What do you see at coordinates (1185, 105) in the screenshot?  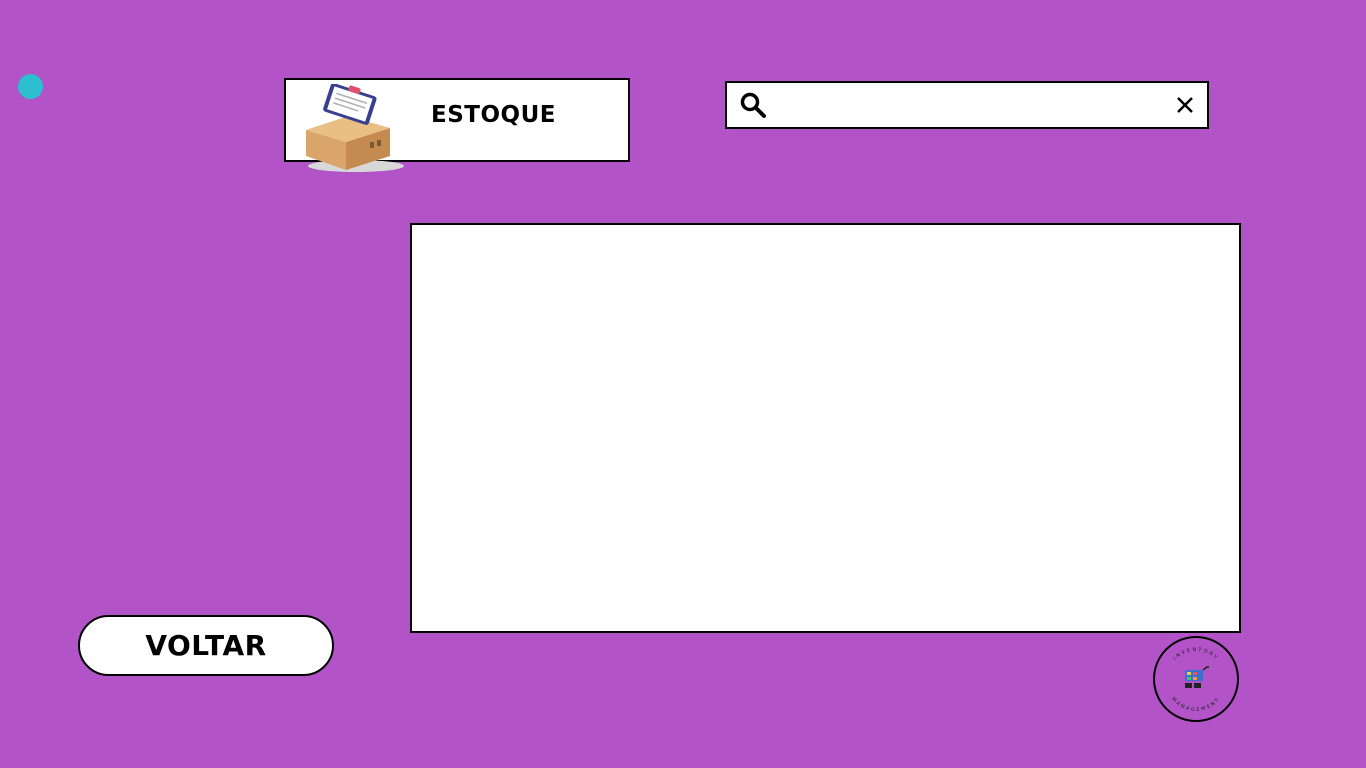 I see `close-icon` at bounding box center [1185, 105].